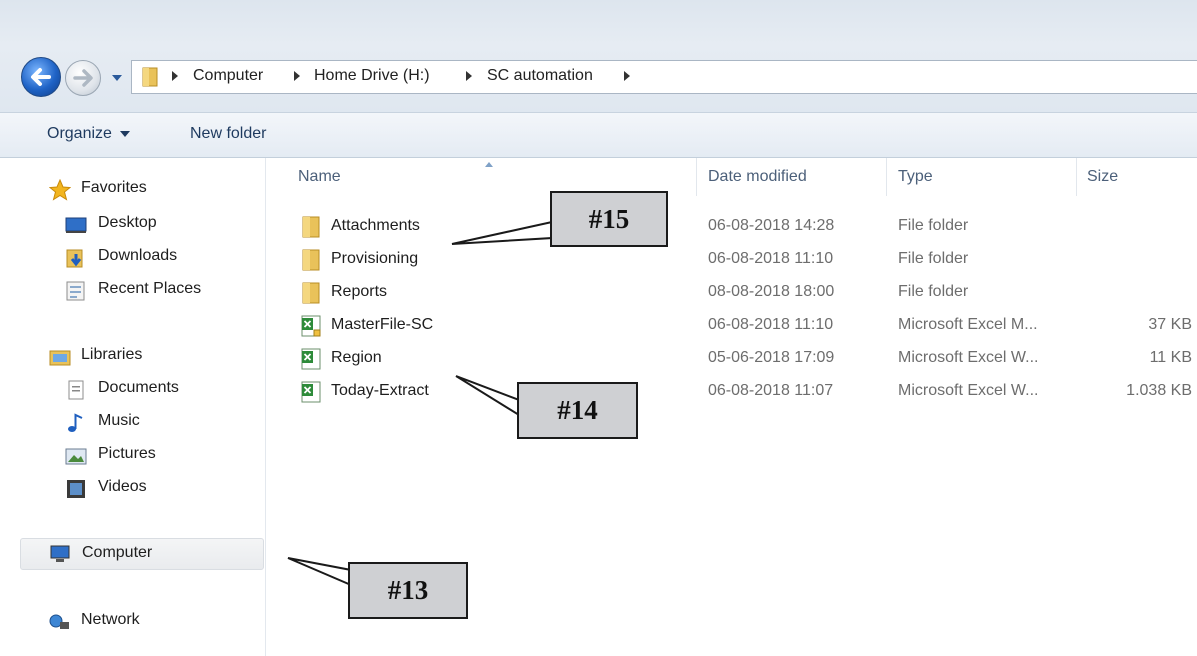  I want to click on sidebar-item-videos: Videos, so click(160, 489).